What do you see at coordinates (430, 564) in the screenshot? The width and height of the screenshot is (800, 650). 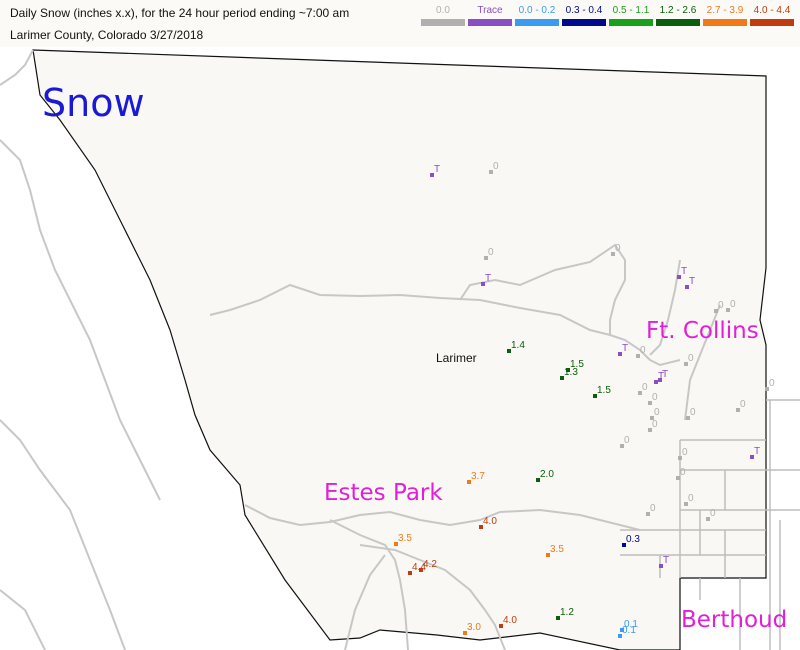 I see `station-value: 4.2` at bounding box center [430, 564].